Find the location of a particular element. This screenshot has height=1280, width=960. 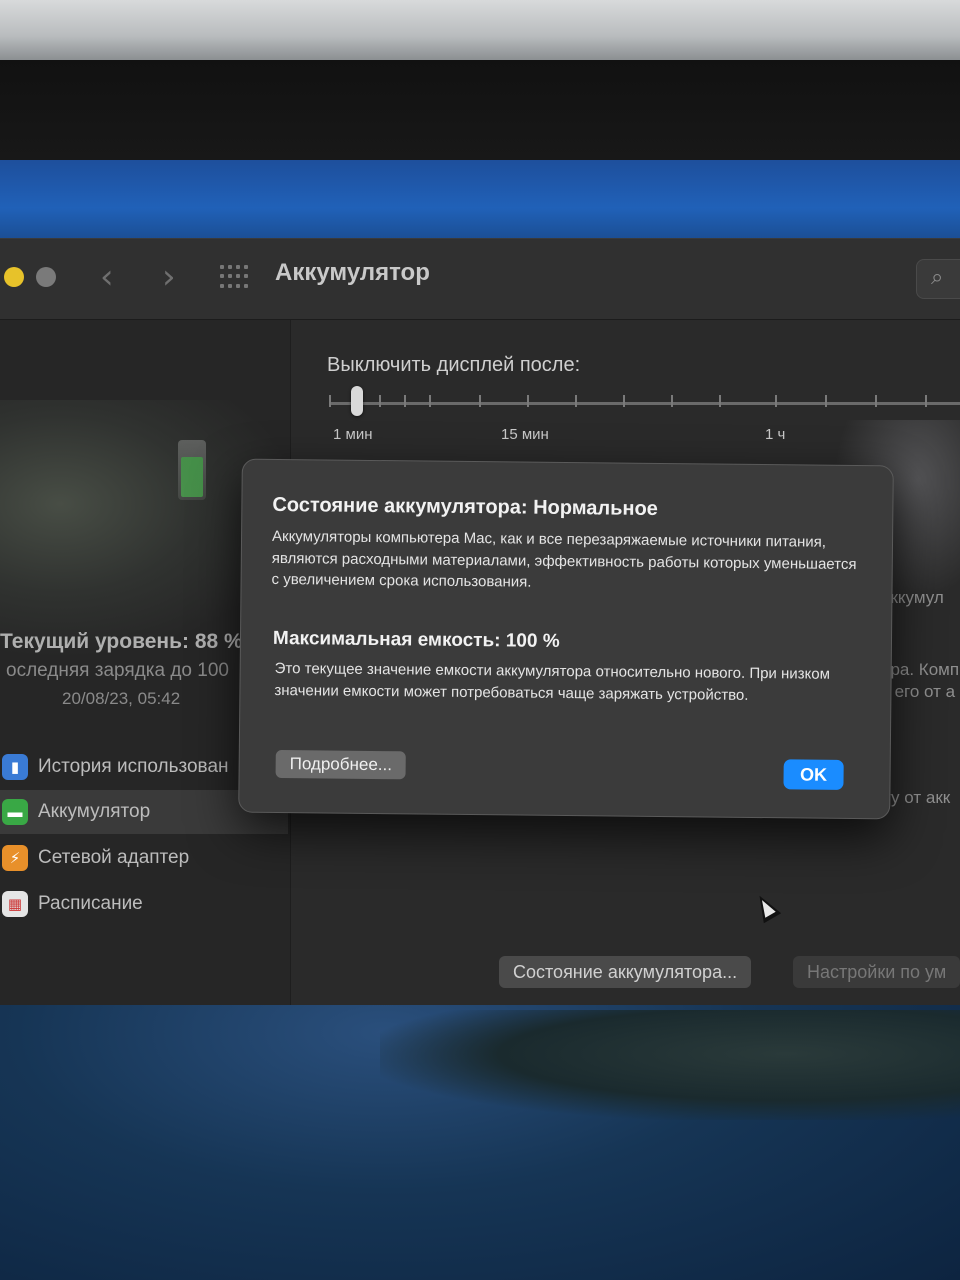

tick-label-15min: 15 мин is located at coordinates (525, 434).